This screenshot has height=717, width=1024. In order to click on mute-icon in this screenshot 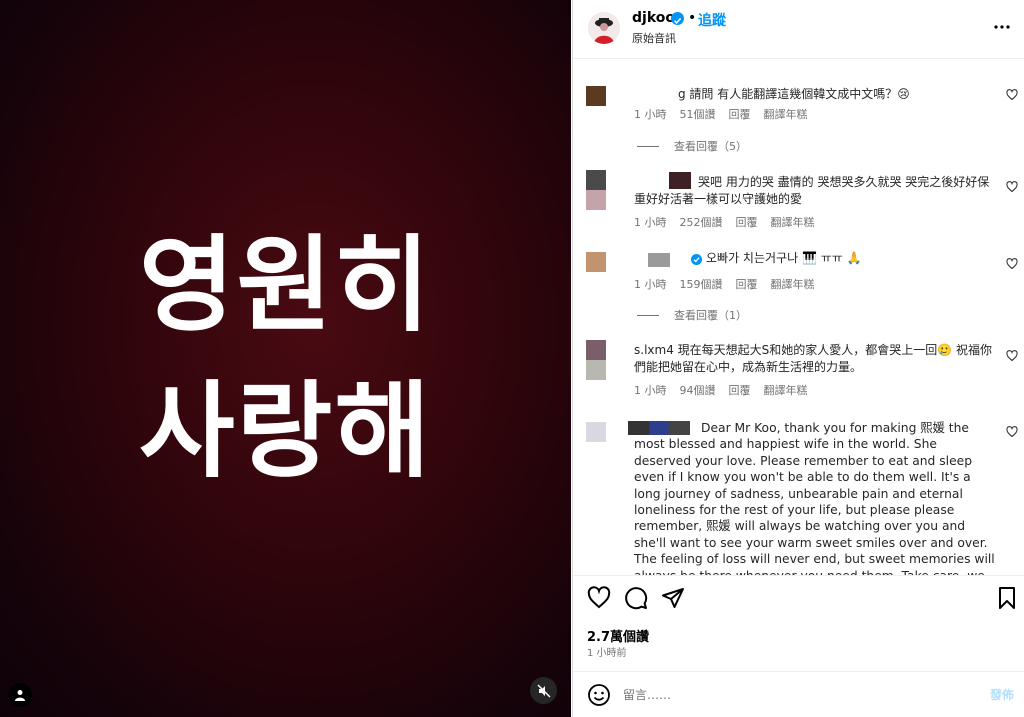, I will do `click(543, 690)`.